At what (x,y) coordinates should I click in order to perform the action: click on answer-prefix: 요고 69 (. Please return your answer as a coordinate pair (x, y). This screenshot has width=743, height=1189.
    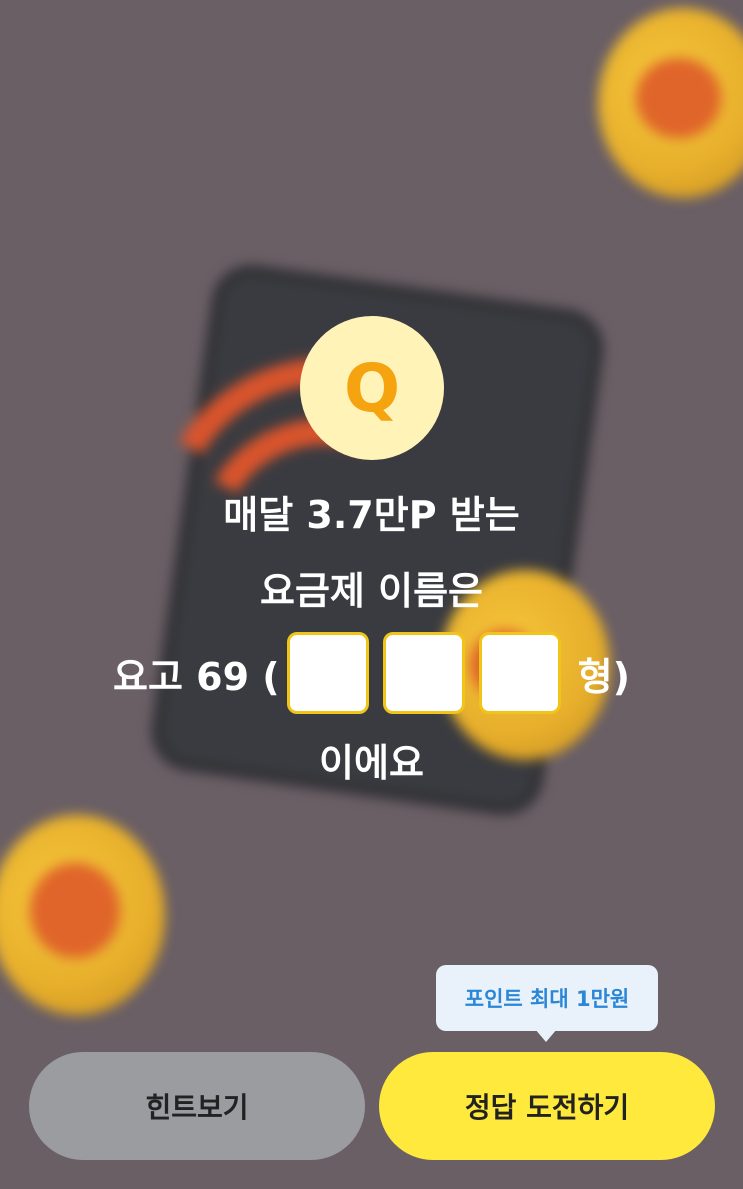
    Looking at the image, I should click on (196, 676).